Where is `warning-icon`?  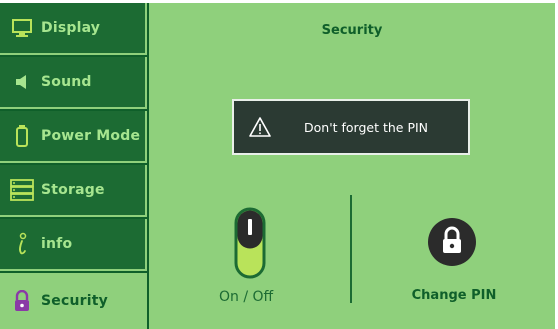
warning-icon is located at coordinates (260, 127).